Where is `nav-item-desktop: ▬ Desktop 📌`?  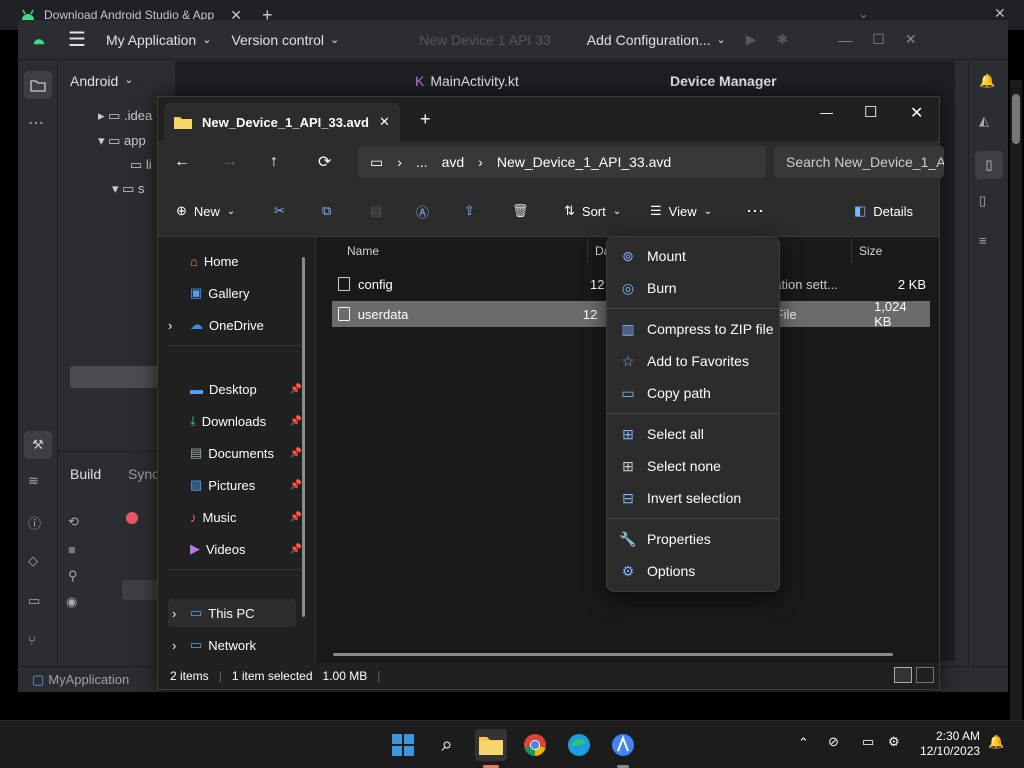
nav-item-desktop: ▬ Desktop 📌 is located at coordinates (235, 389).